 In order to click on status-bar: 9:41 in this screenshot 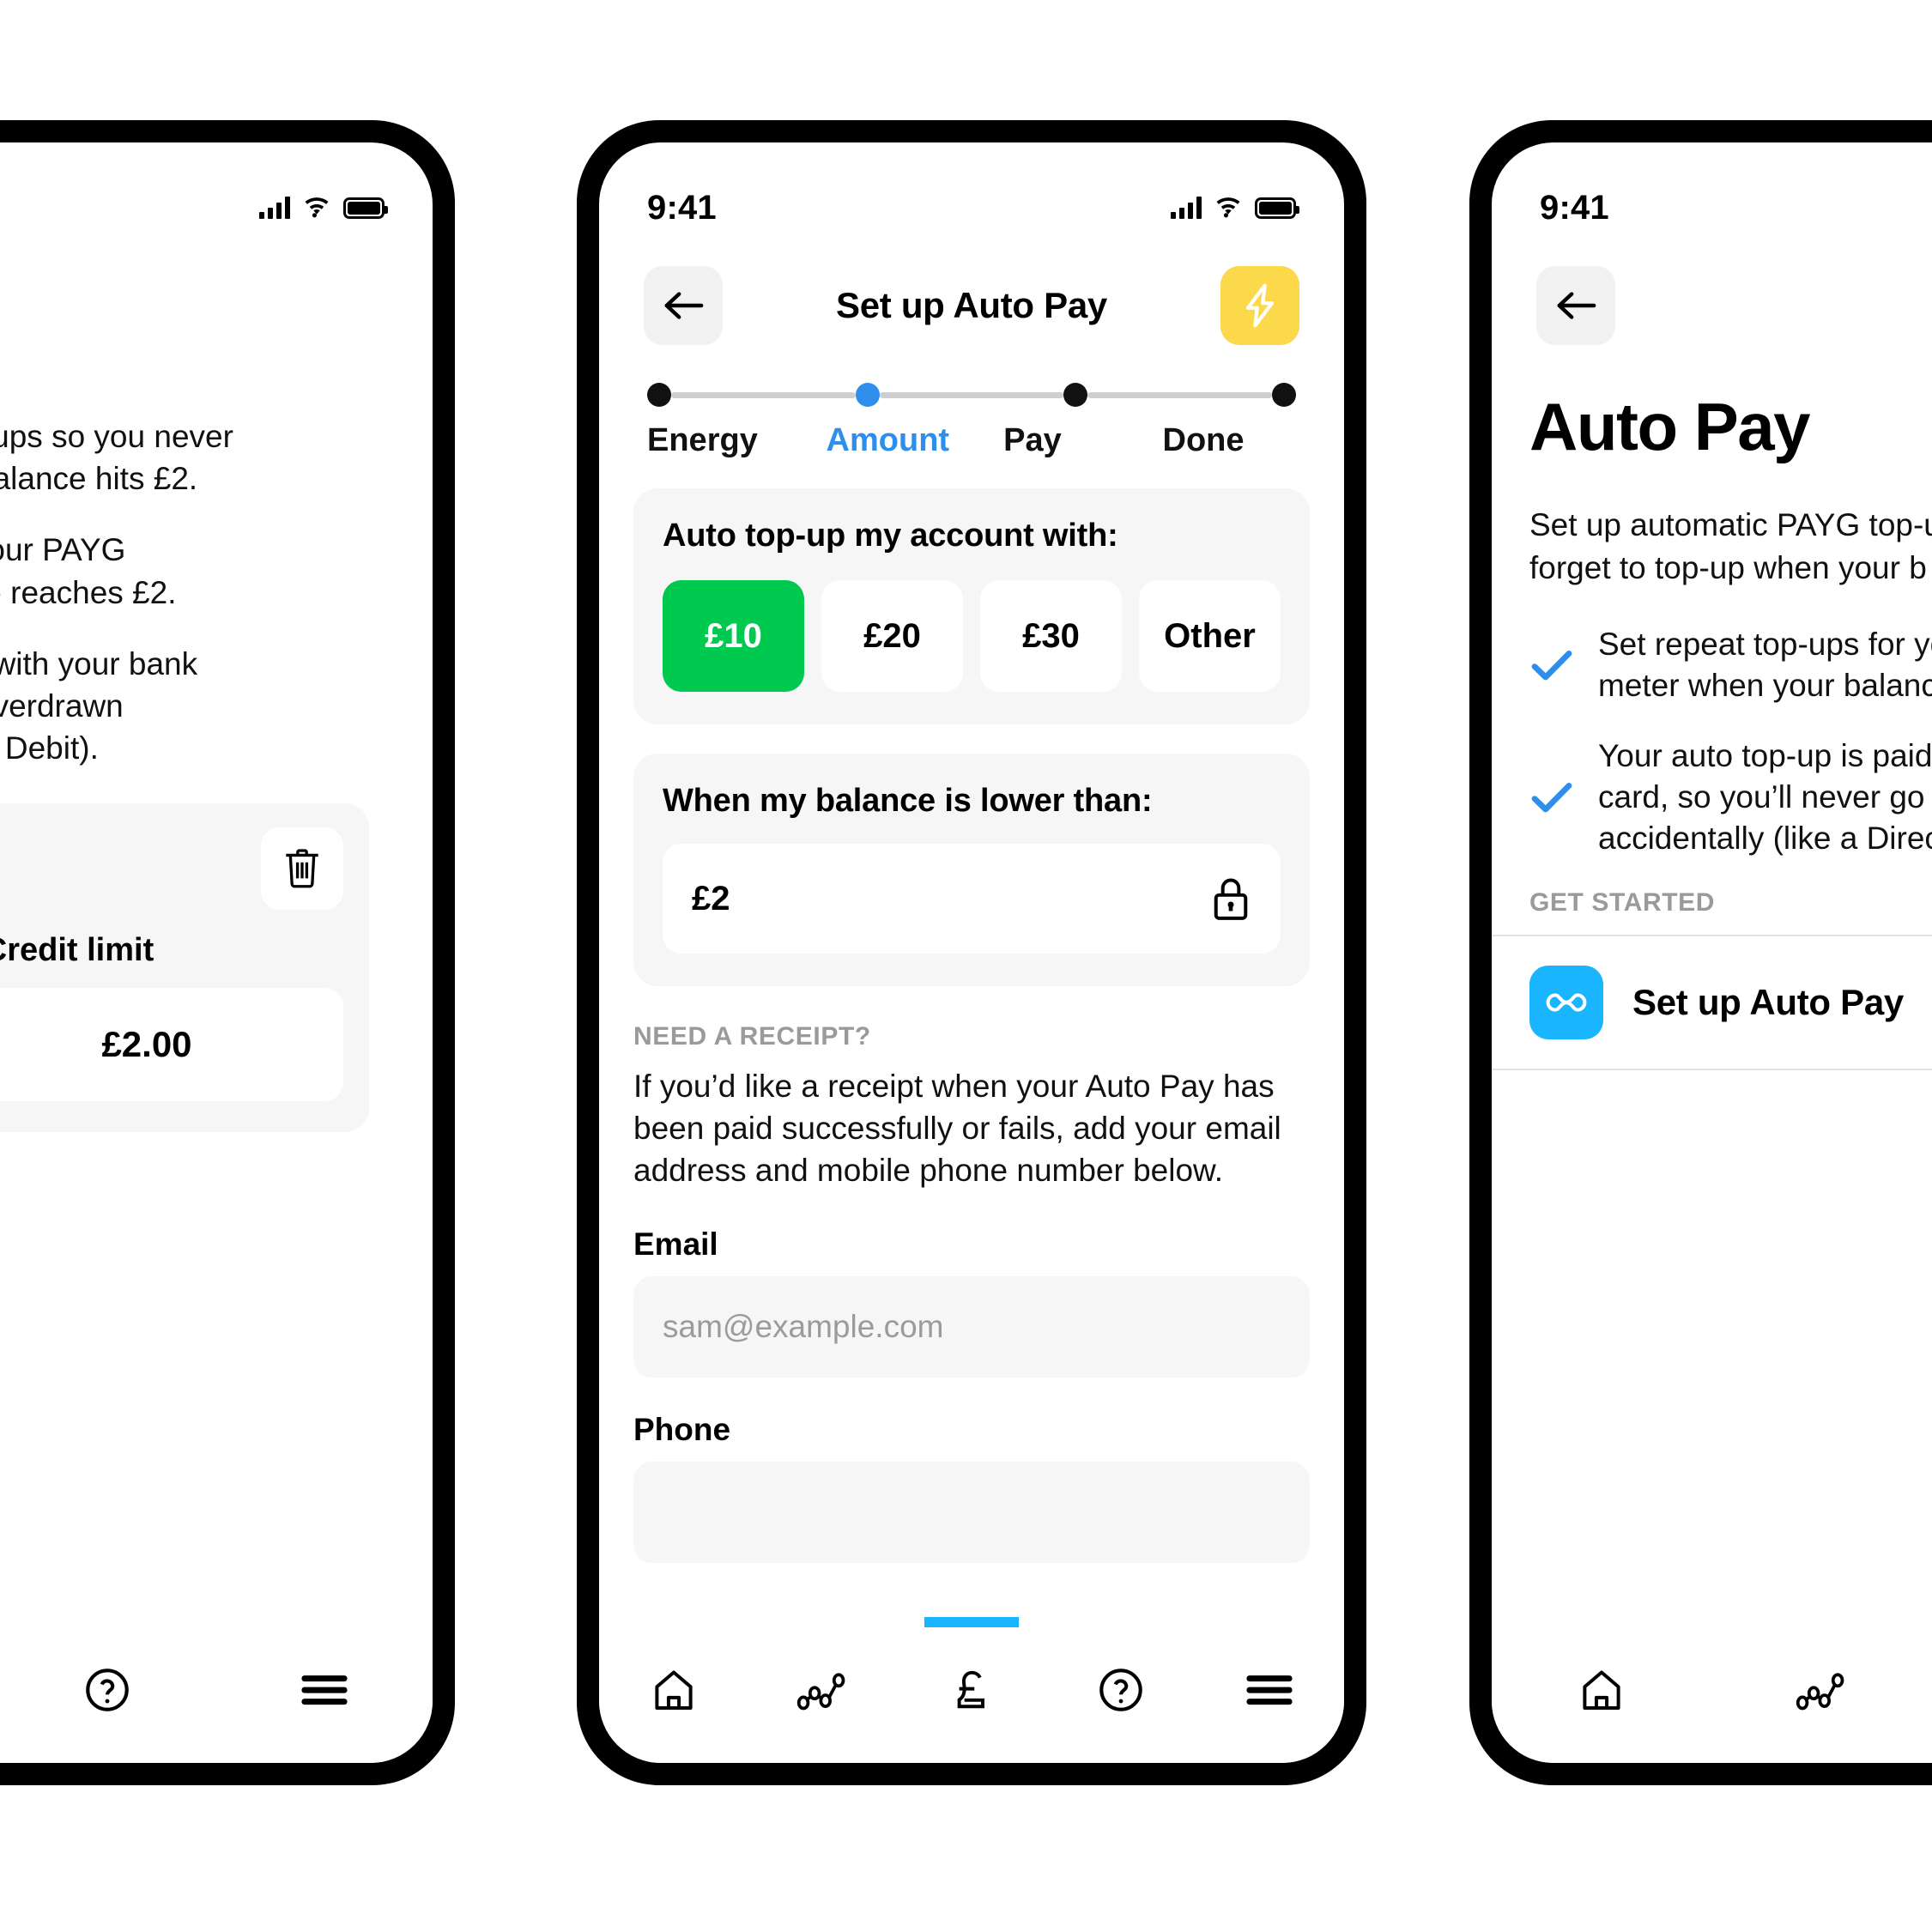, I will do `click(1712, 192)`.